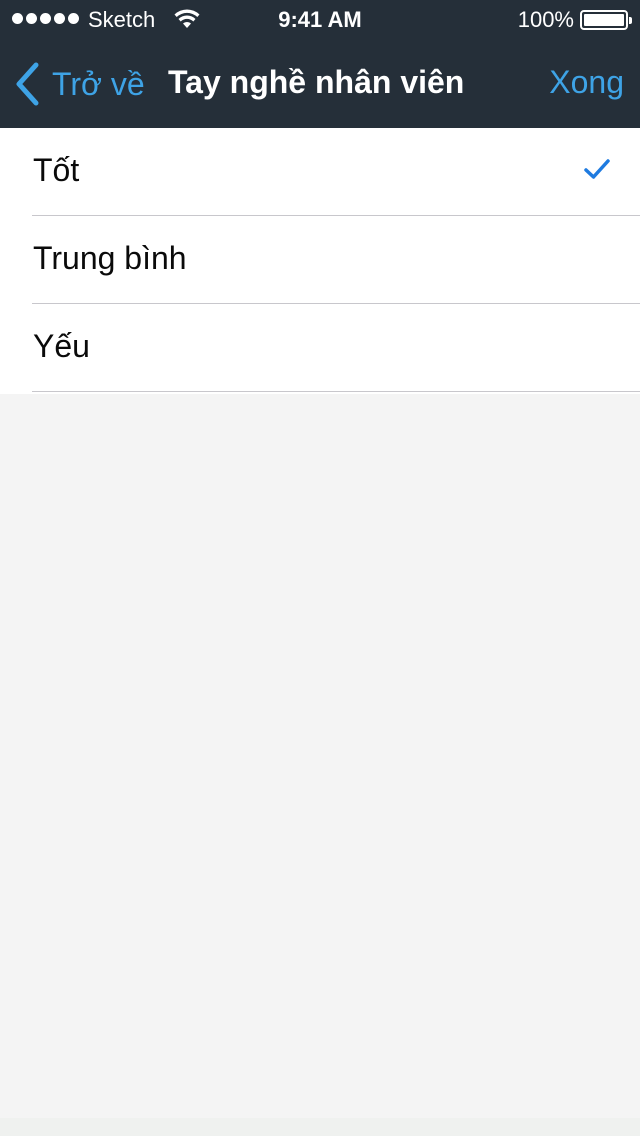 The image size is (640, 1136). What do you see at coordinates (56, 170) in the screenshot?
I see `list-item-label: Tốt` at bounding box center [56, 170].